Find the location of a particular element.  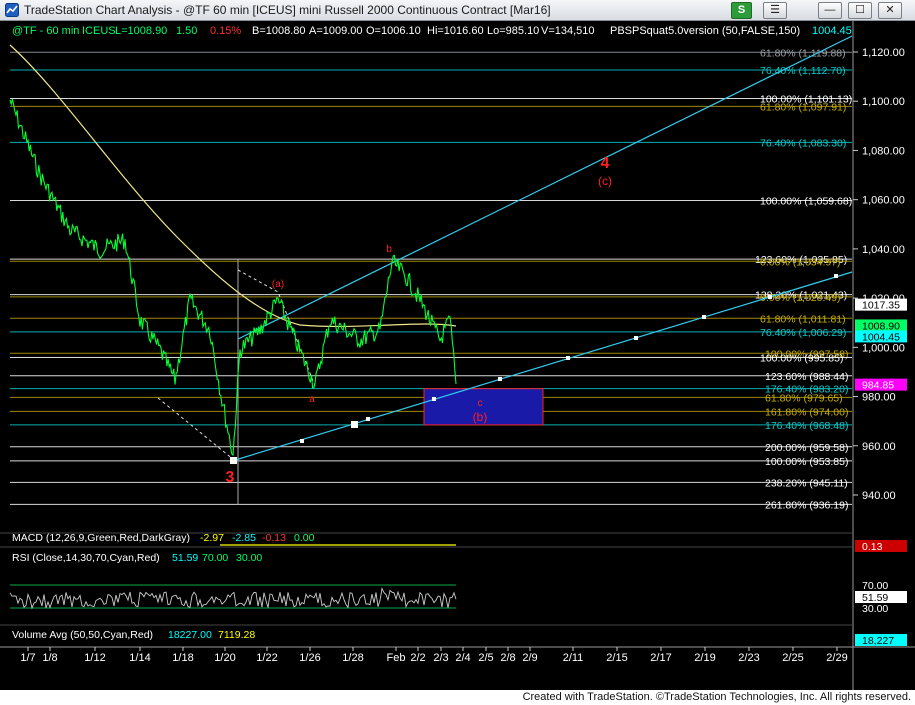

header-bid: B=1008.80 is located at coordinates (279, 31).